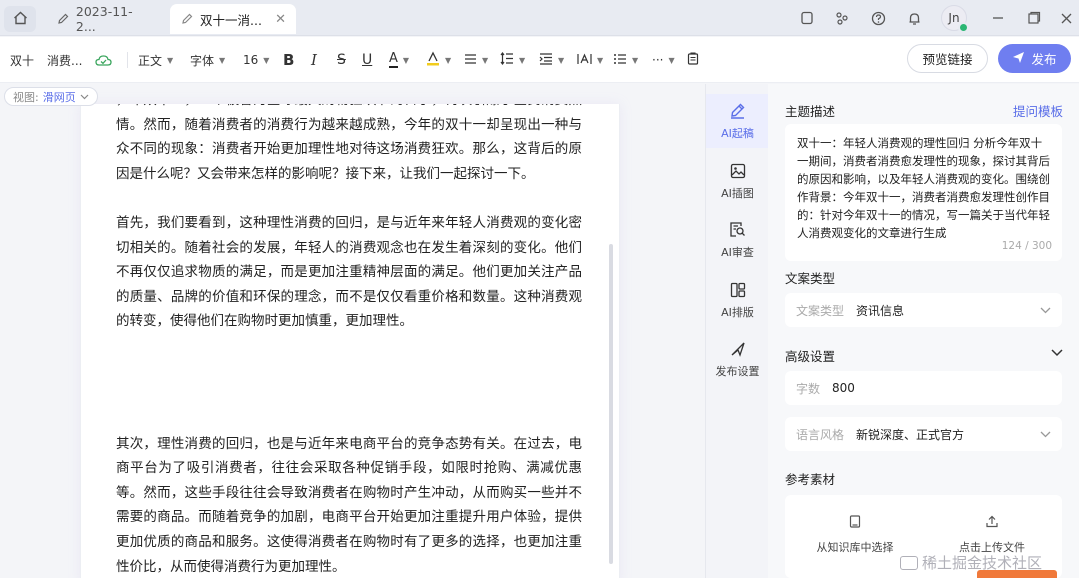 This screenshot has height=578, width=1079. What do you see at coordinates (620, 60) in the screenshot?
I see `list-icon` at bounding box center [620, 60].